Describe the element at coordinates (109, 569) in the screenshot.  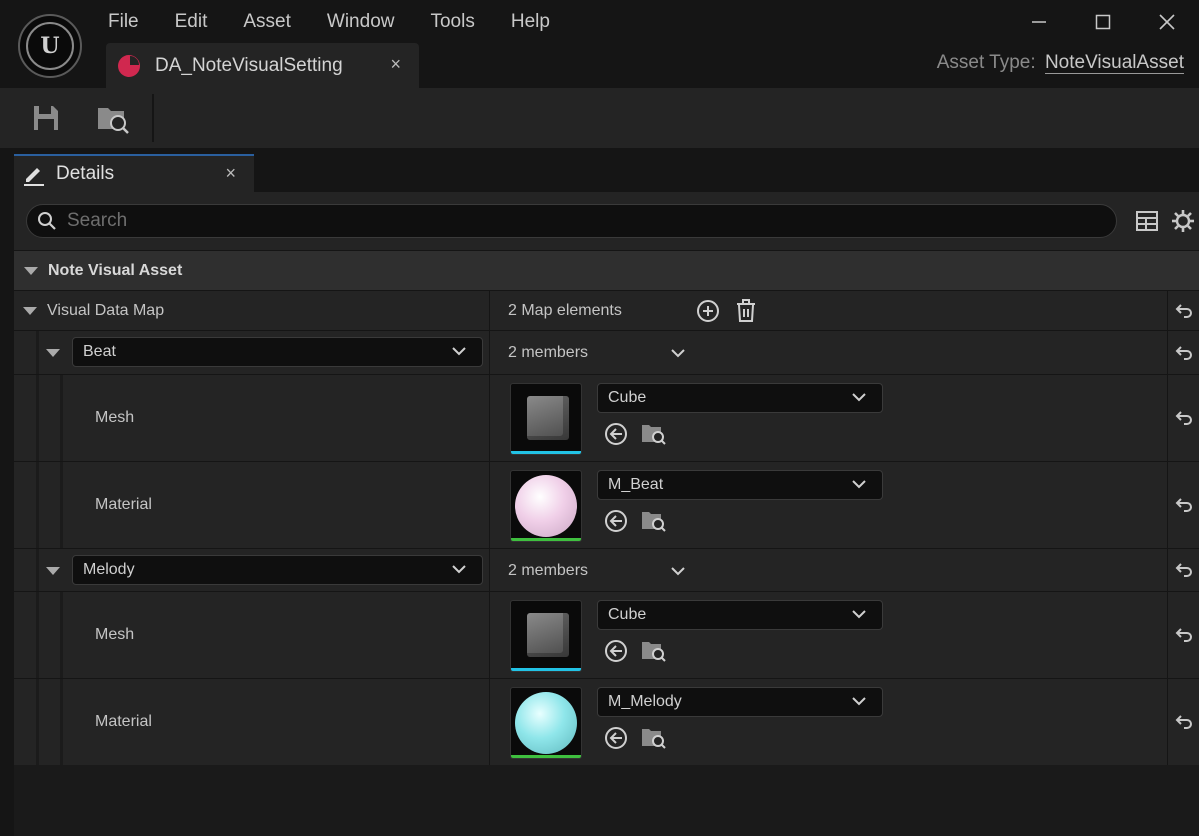
I see `map-key-value: Melody` at that location.